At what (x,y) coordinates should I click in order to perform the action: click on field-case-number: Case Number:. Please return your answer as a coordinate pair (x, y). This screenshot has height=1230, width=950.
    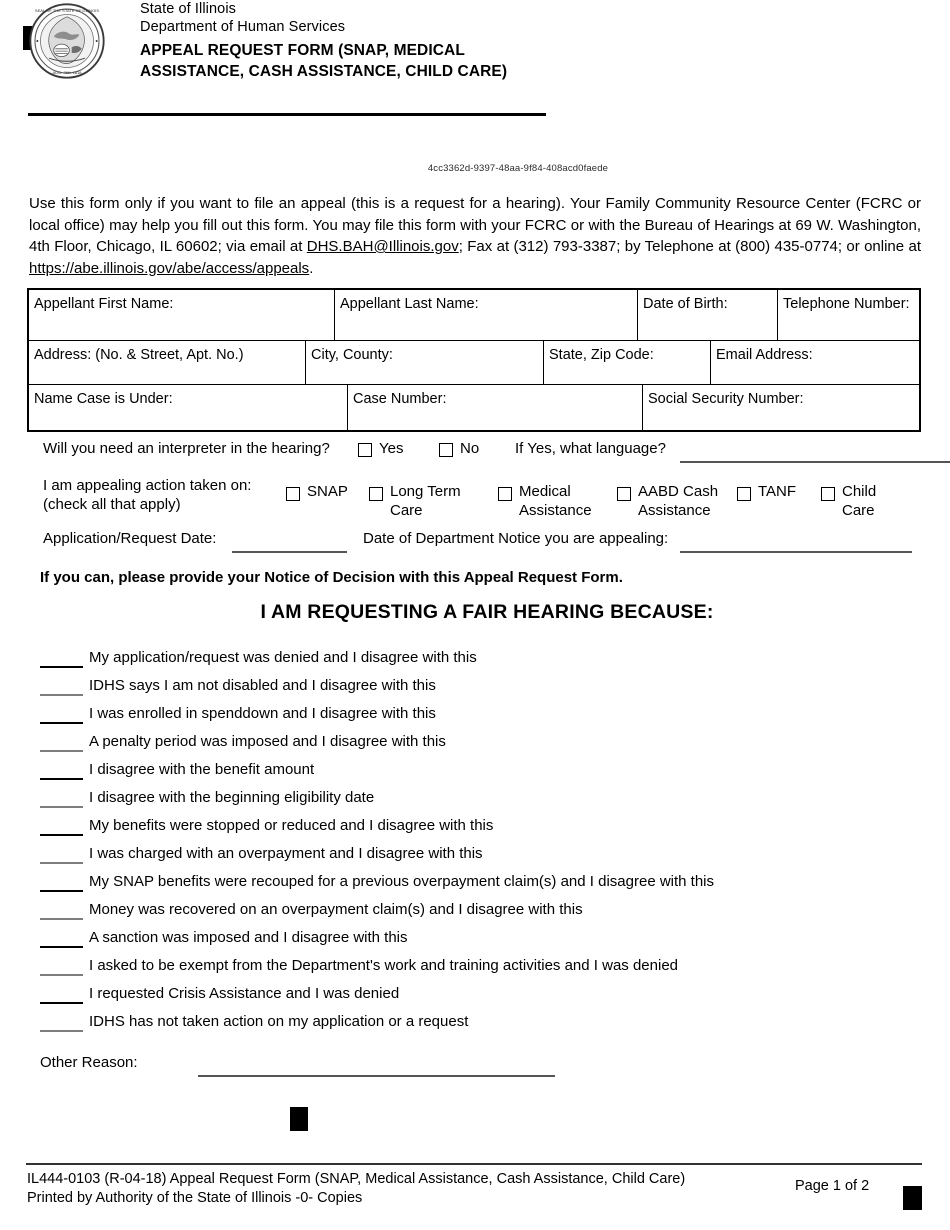
    Looking at the image, I should click on (494, 407).